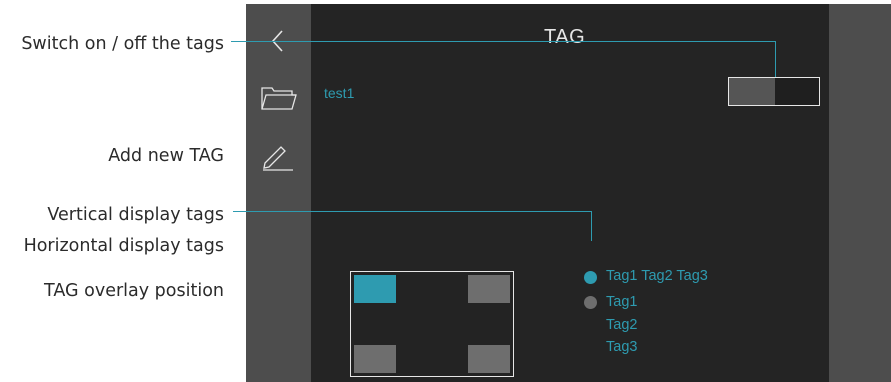  I want to click on annotation-add-tag: Add new TAG, so click(166, 156).